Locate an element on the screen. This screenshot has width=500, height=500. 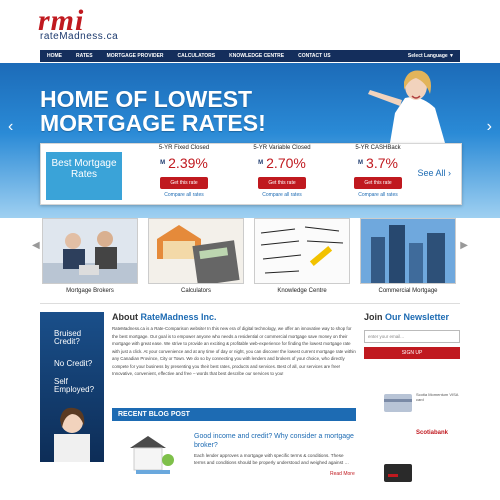
banner-line-bruised: Bruised Credit? is located at coordinates (68, 337).